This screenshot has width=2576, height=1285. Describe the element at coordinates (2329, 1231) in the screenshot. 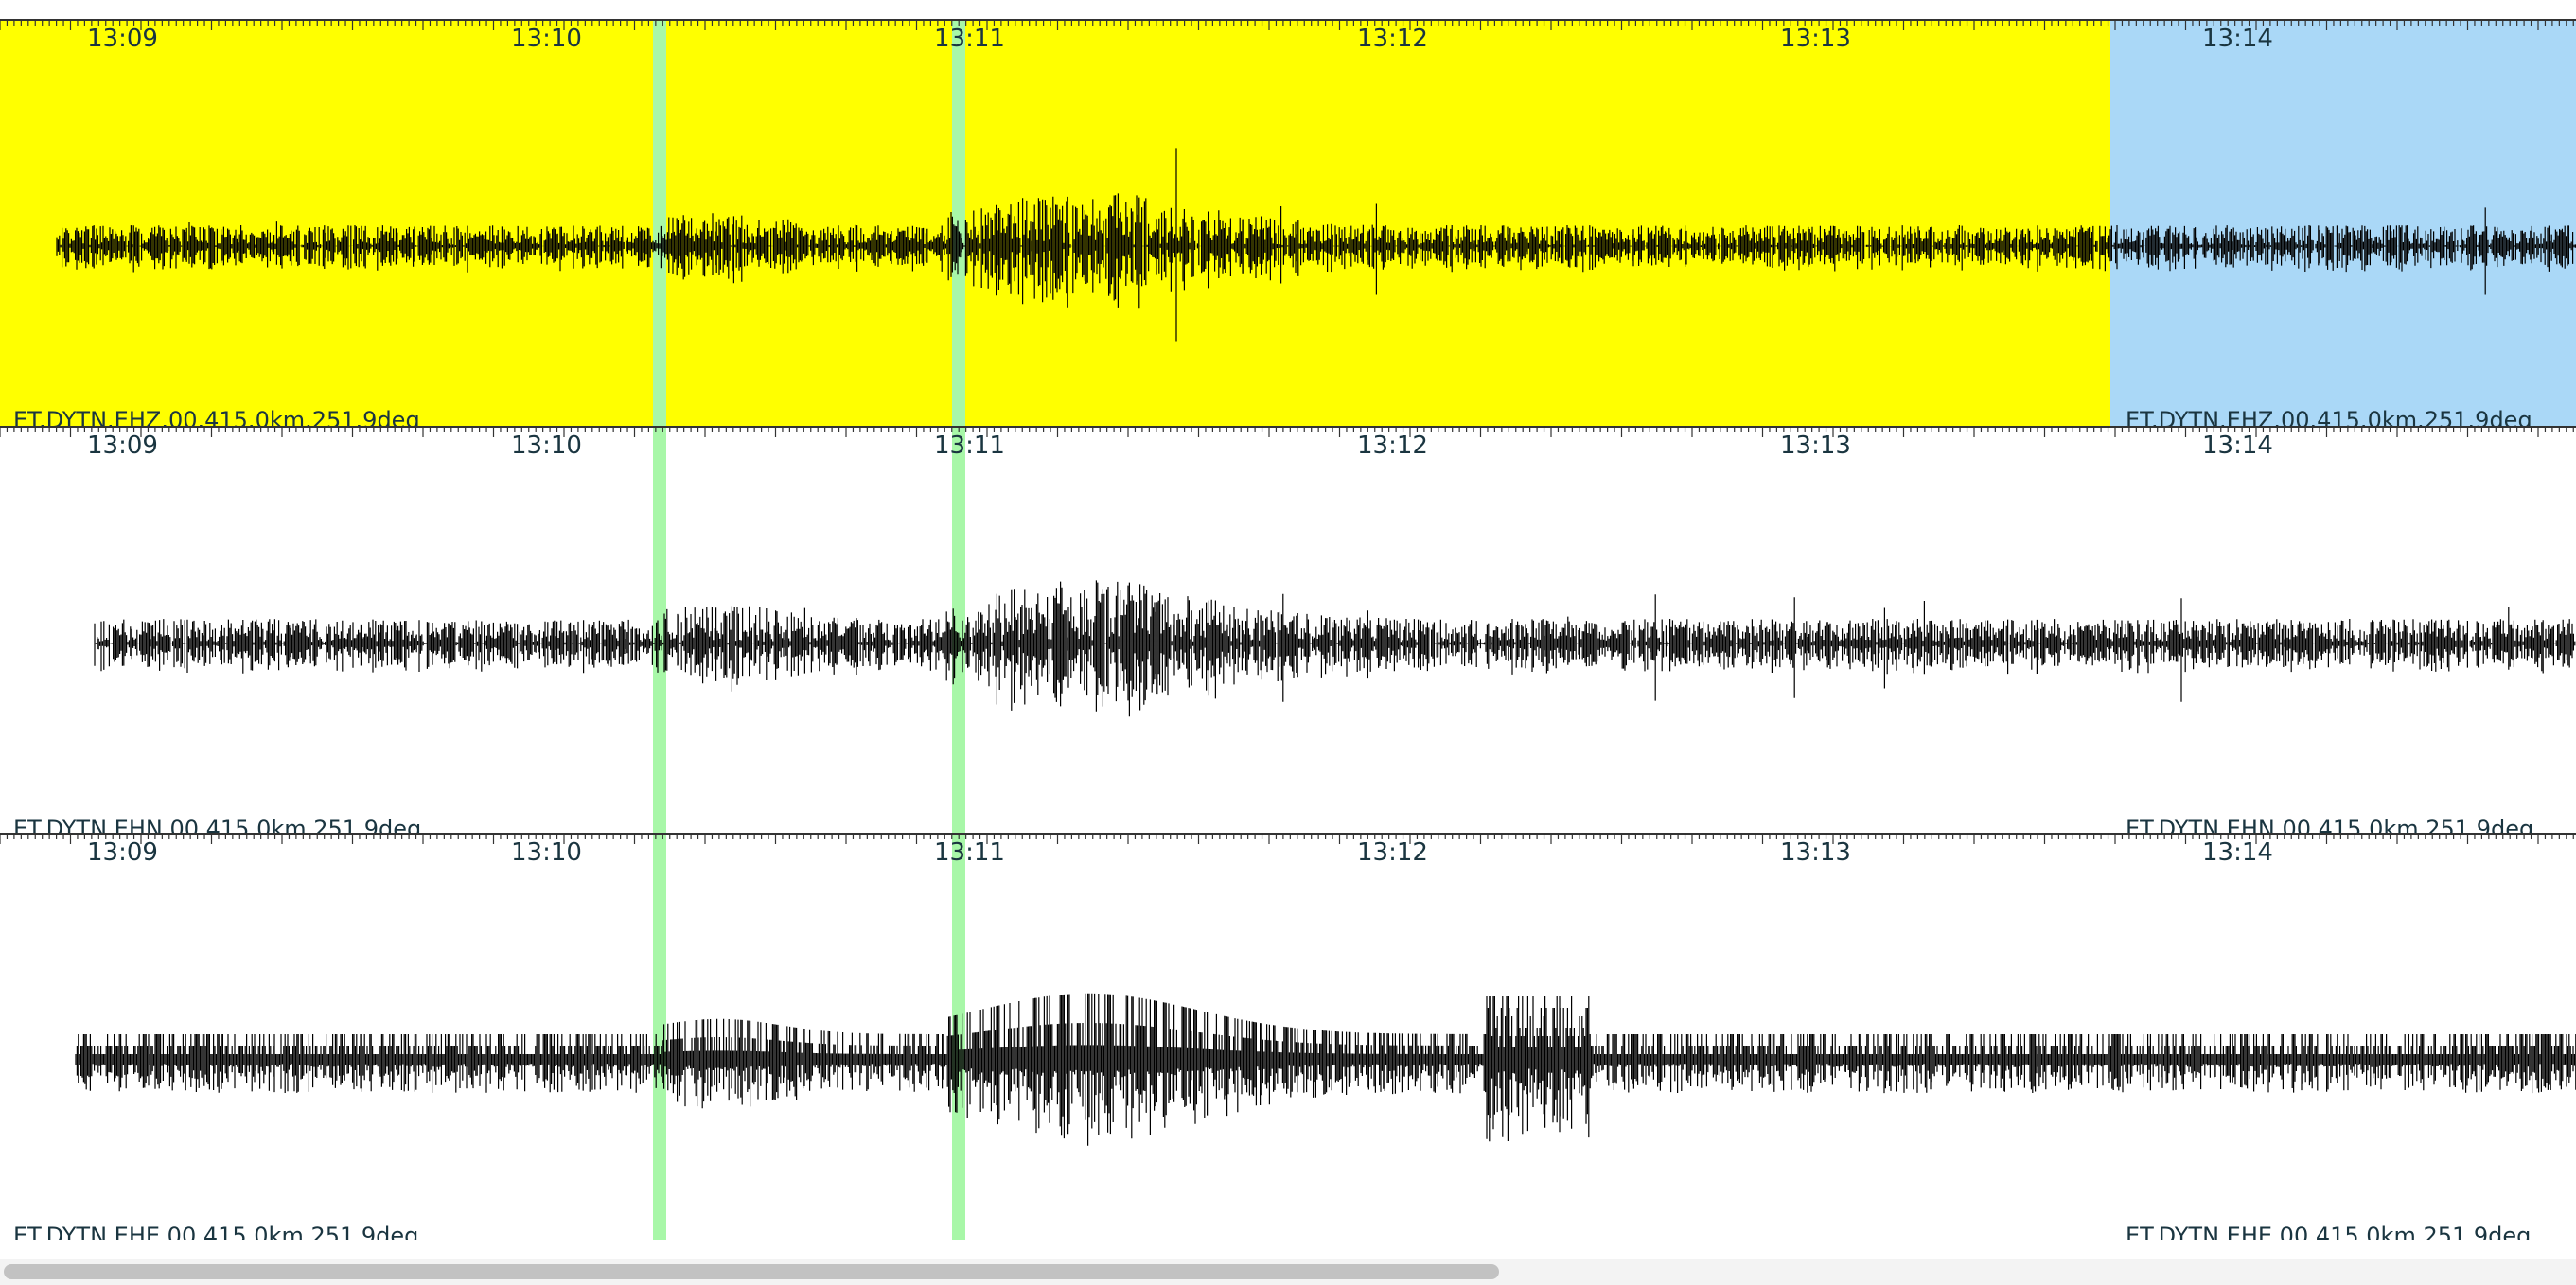

I see `channel-label-repeat: ET.DYTN.EHE.00.415.0km.251.9deg` at that location.